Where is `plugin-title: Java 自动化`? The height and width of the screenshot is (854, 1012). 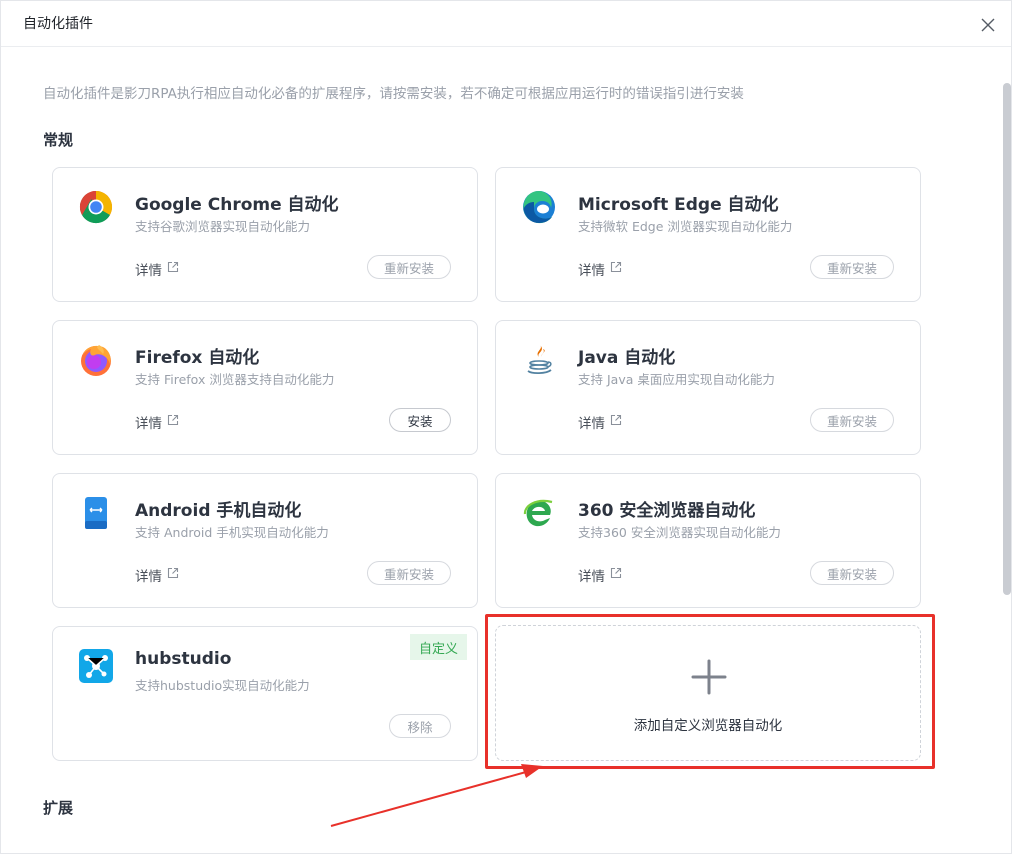
plugin-title: Java 自动化 is located at coordinates (627, 358).